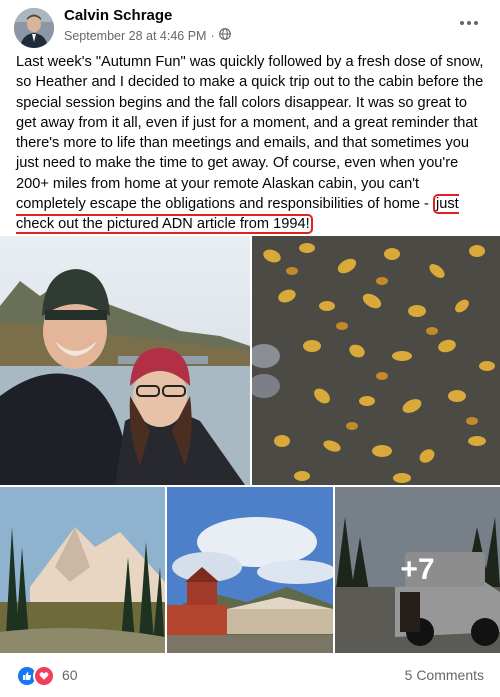 This screenshot has height=697, width=500. I want to click on post-footer: 60 5 Comments, so click(250, 676).